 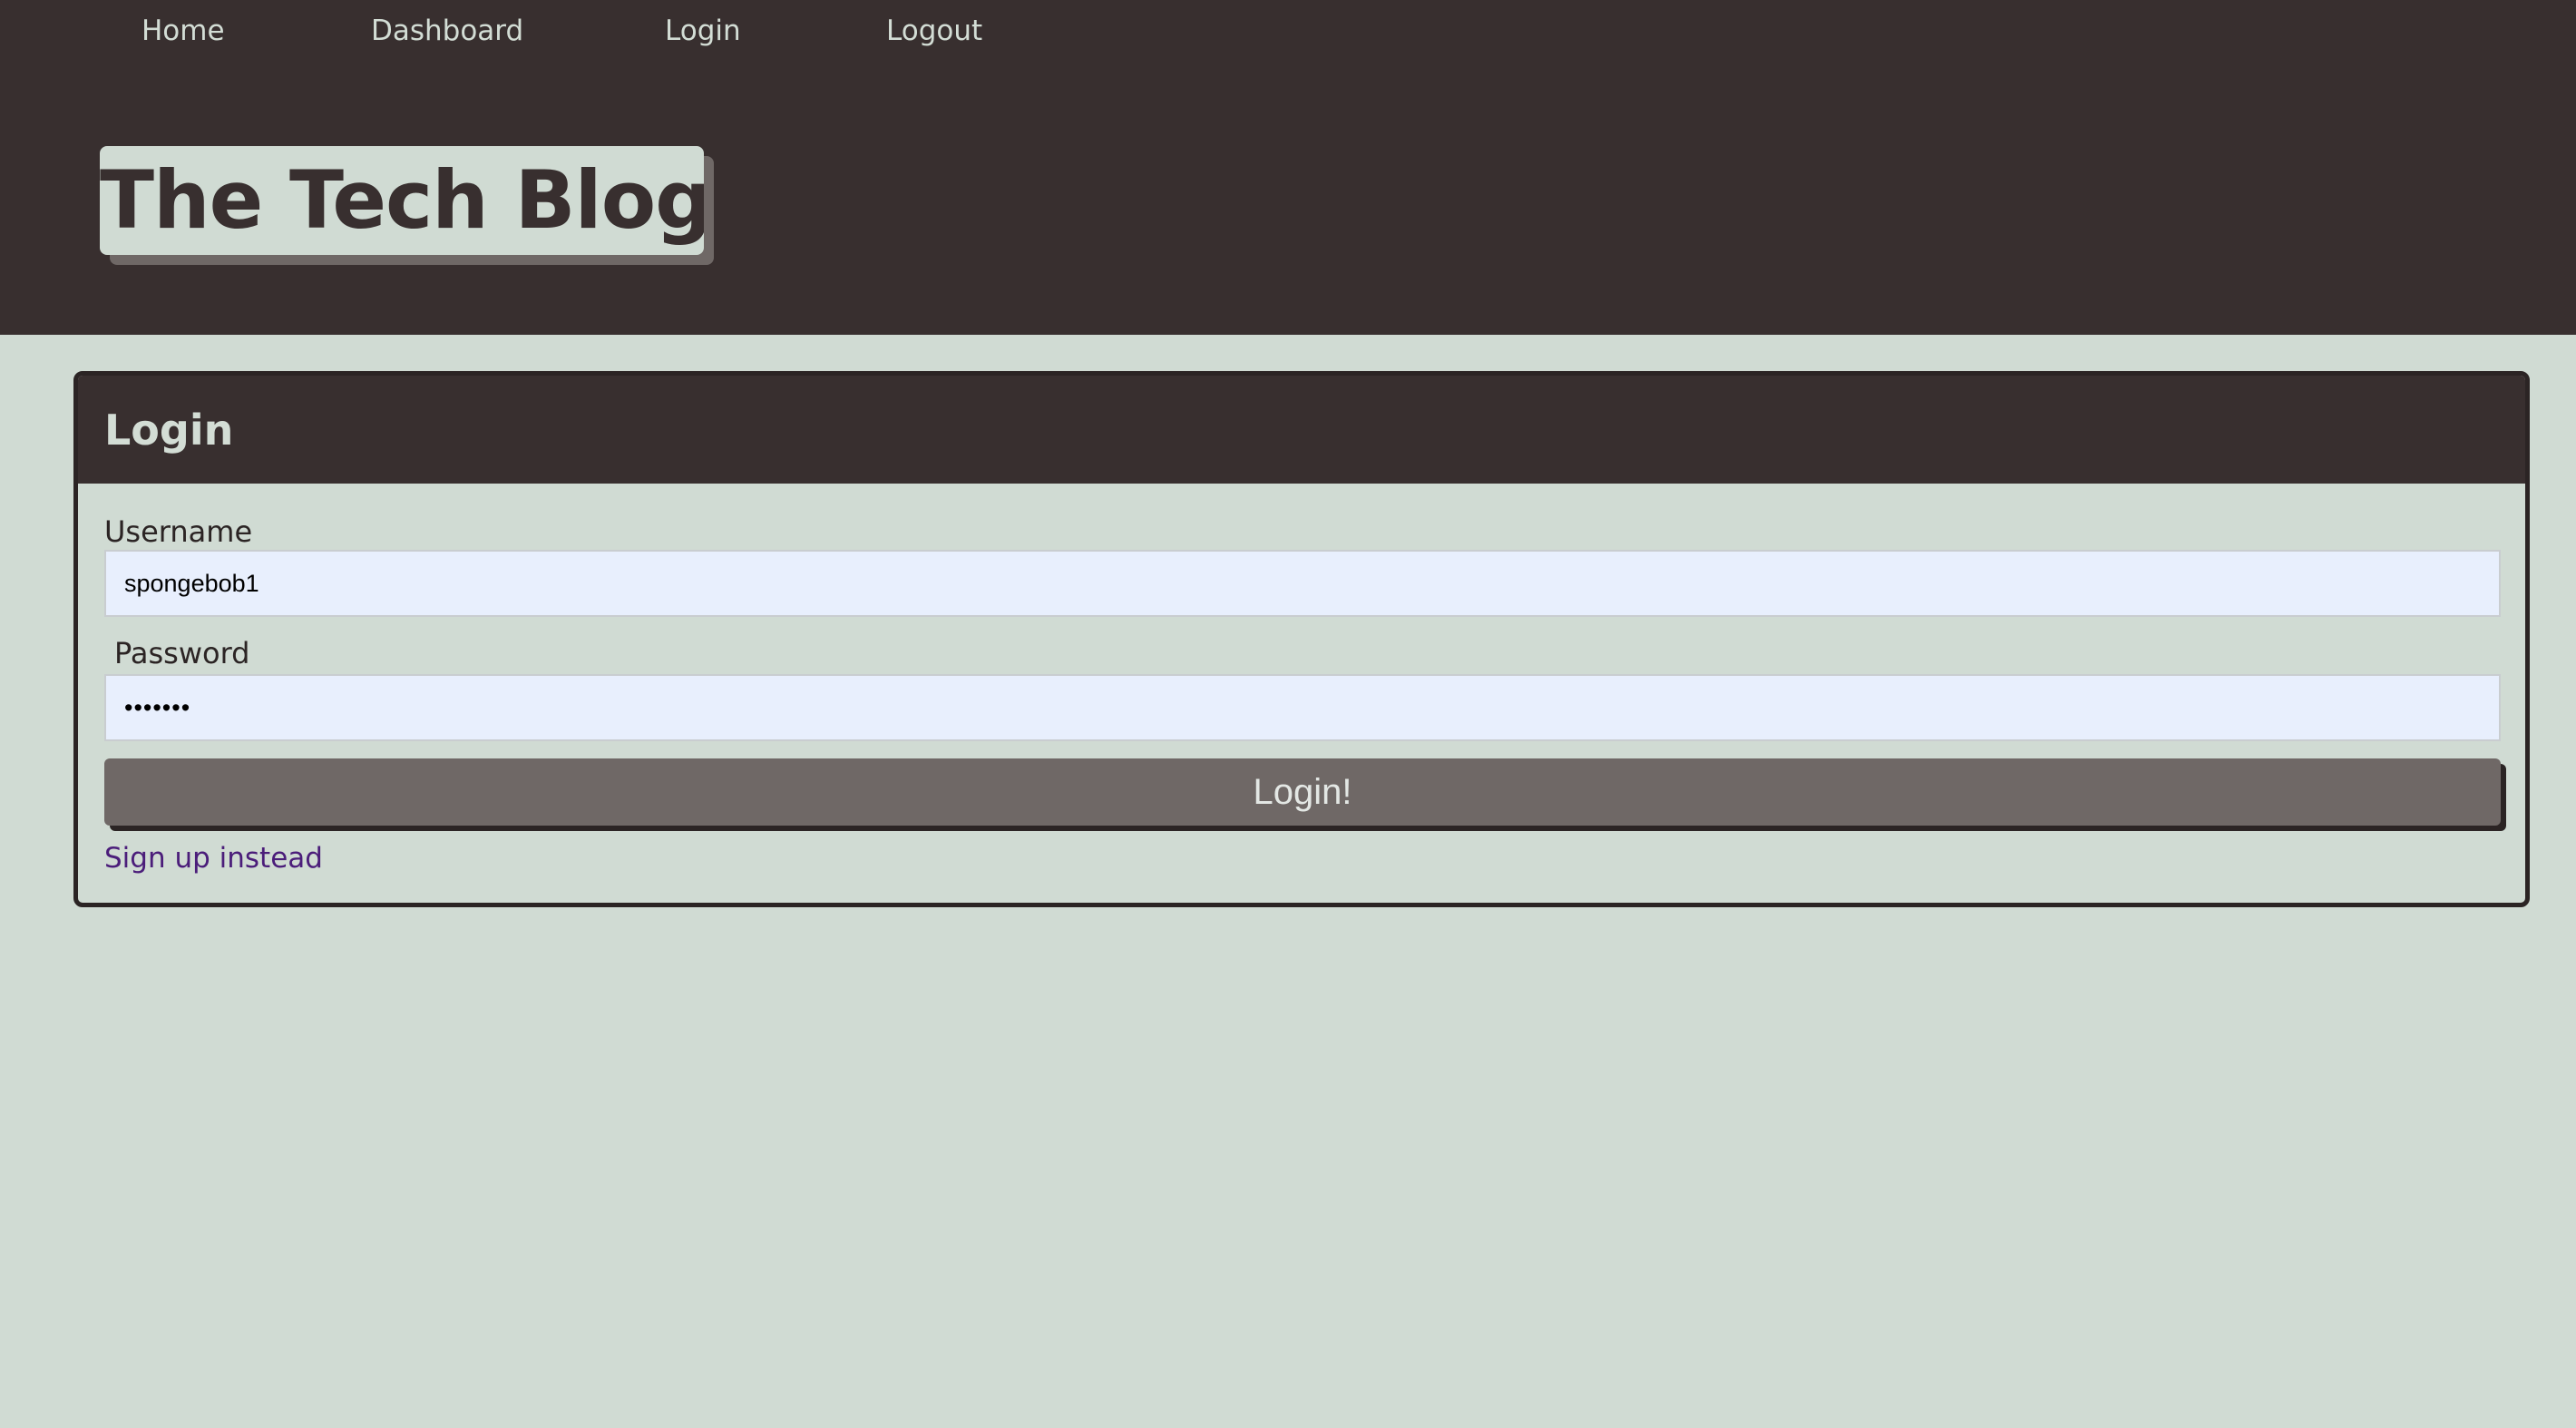 What do you see at coordinates (934, 31) in the screenshot?
I see `nav-logout-link: Logout` at bounding box center [934, 31].